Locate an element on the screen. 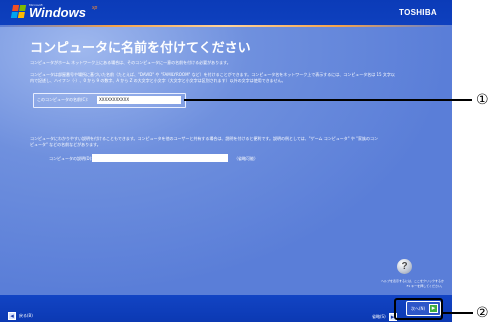 The image size is (499, 336). bottom-bar: ◂ 戻る(B) 省略(S) ▸ 次へ(N) ▸ is located at coordinates (226, 308).